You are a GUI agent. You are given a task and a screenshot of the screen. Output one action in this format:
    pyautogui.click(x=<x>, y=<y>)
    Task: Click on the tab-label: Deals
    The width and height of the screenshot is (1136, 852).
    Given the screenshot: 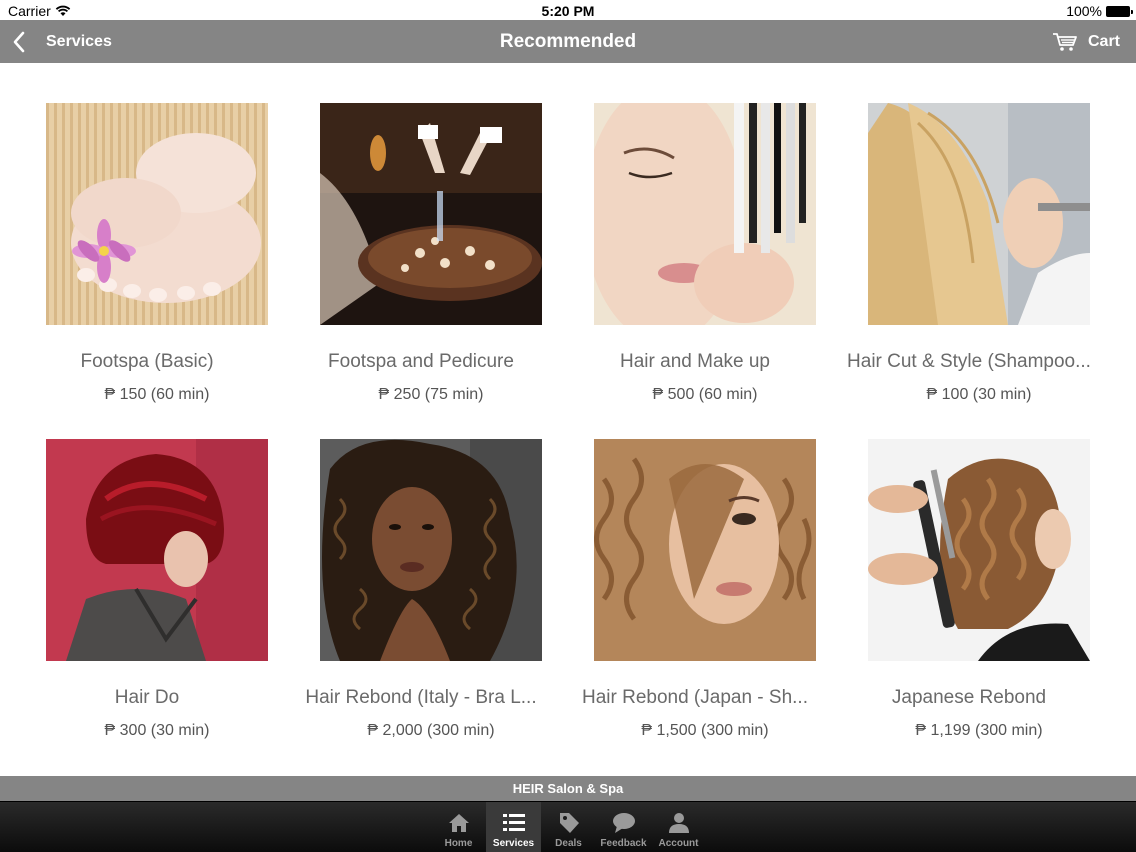 What is the action you would take?
    pyautogui.click(x=568, y=843)
    